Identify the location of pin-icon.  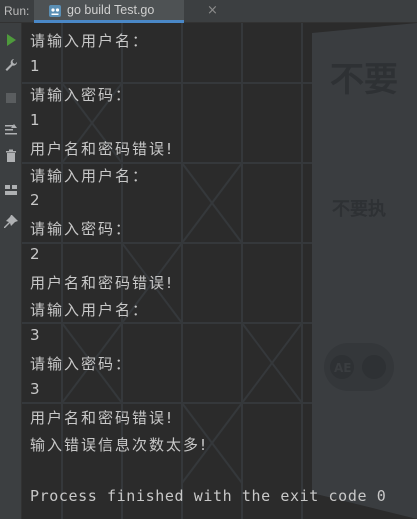
(11, 222).